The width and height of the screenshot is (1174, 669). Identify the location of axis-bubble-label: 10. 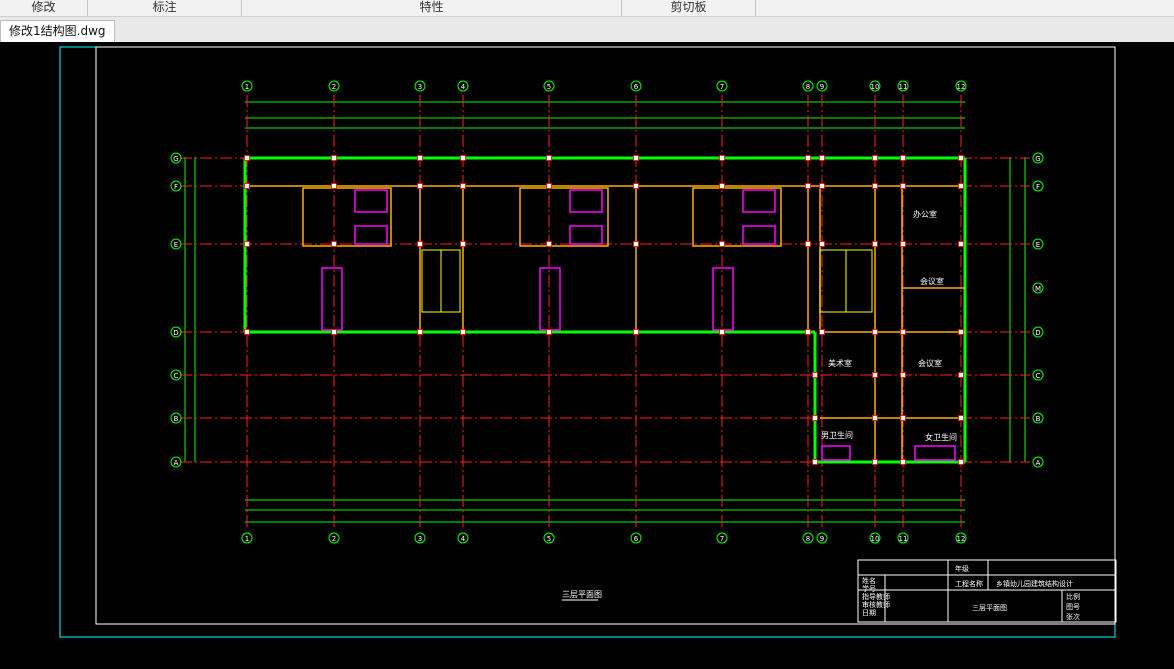
(875, 539).